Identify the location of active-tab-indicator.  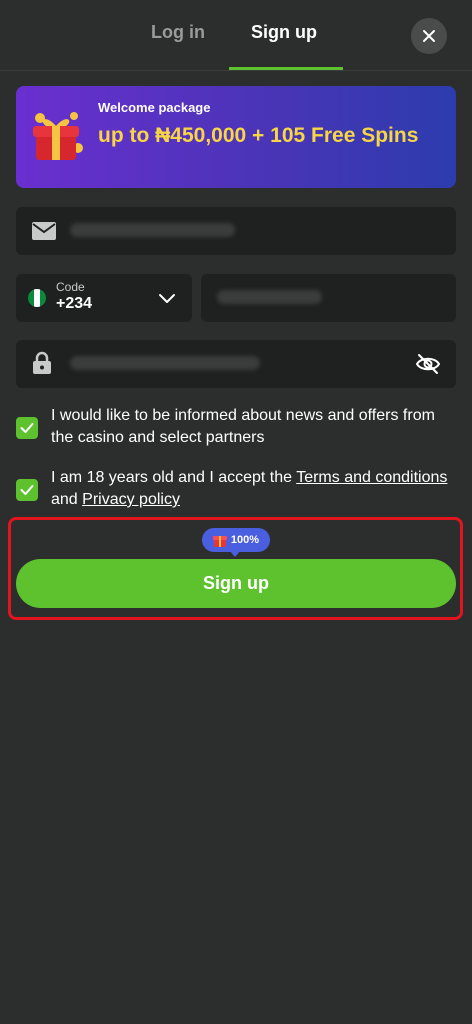
(286, 68).